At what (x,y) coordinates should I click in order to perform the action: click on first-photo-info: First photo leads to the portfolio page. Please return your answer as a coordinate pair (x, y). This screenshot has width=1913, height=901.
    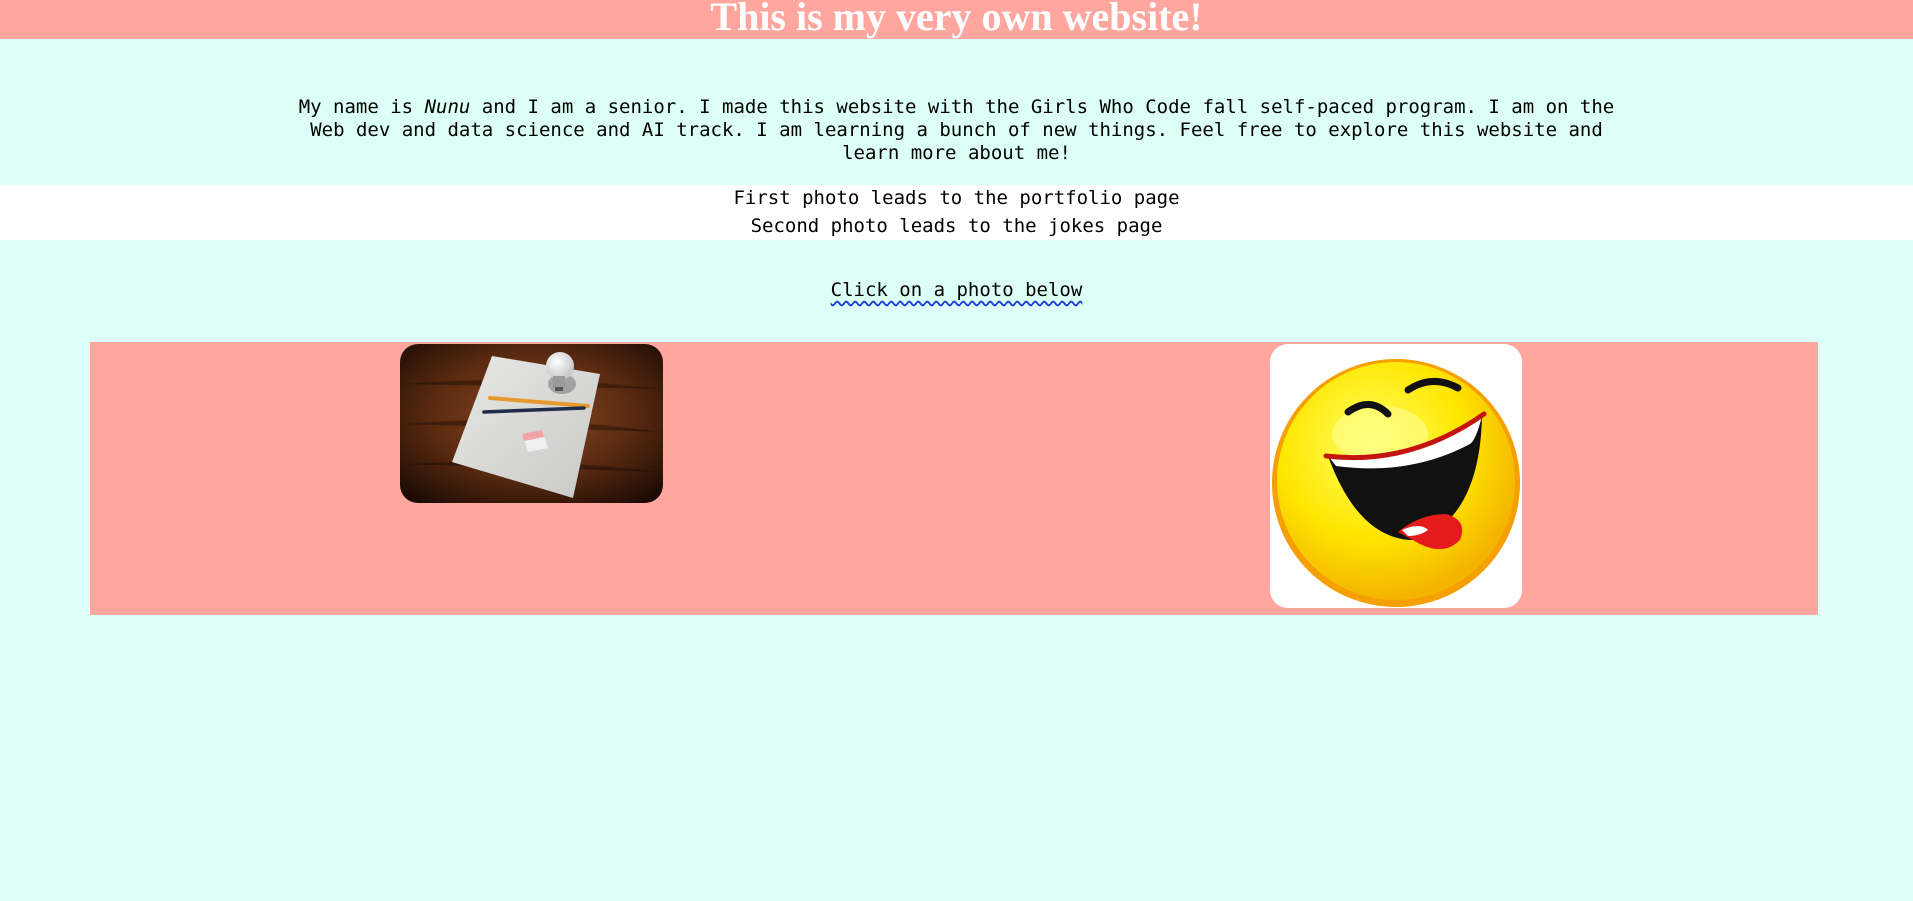
    Looking at the image, I should click on (956, 198).